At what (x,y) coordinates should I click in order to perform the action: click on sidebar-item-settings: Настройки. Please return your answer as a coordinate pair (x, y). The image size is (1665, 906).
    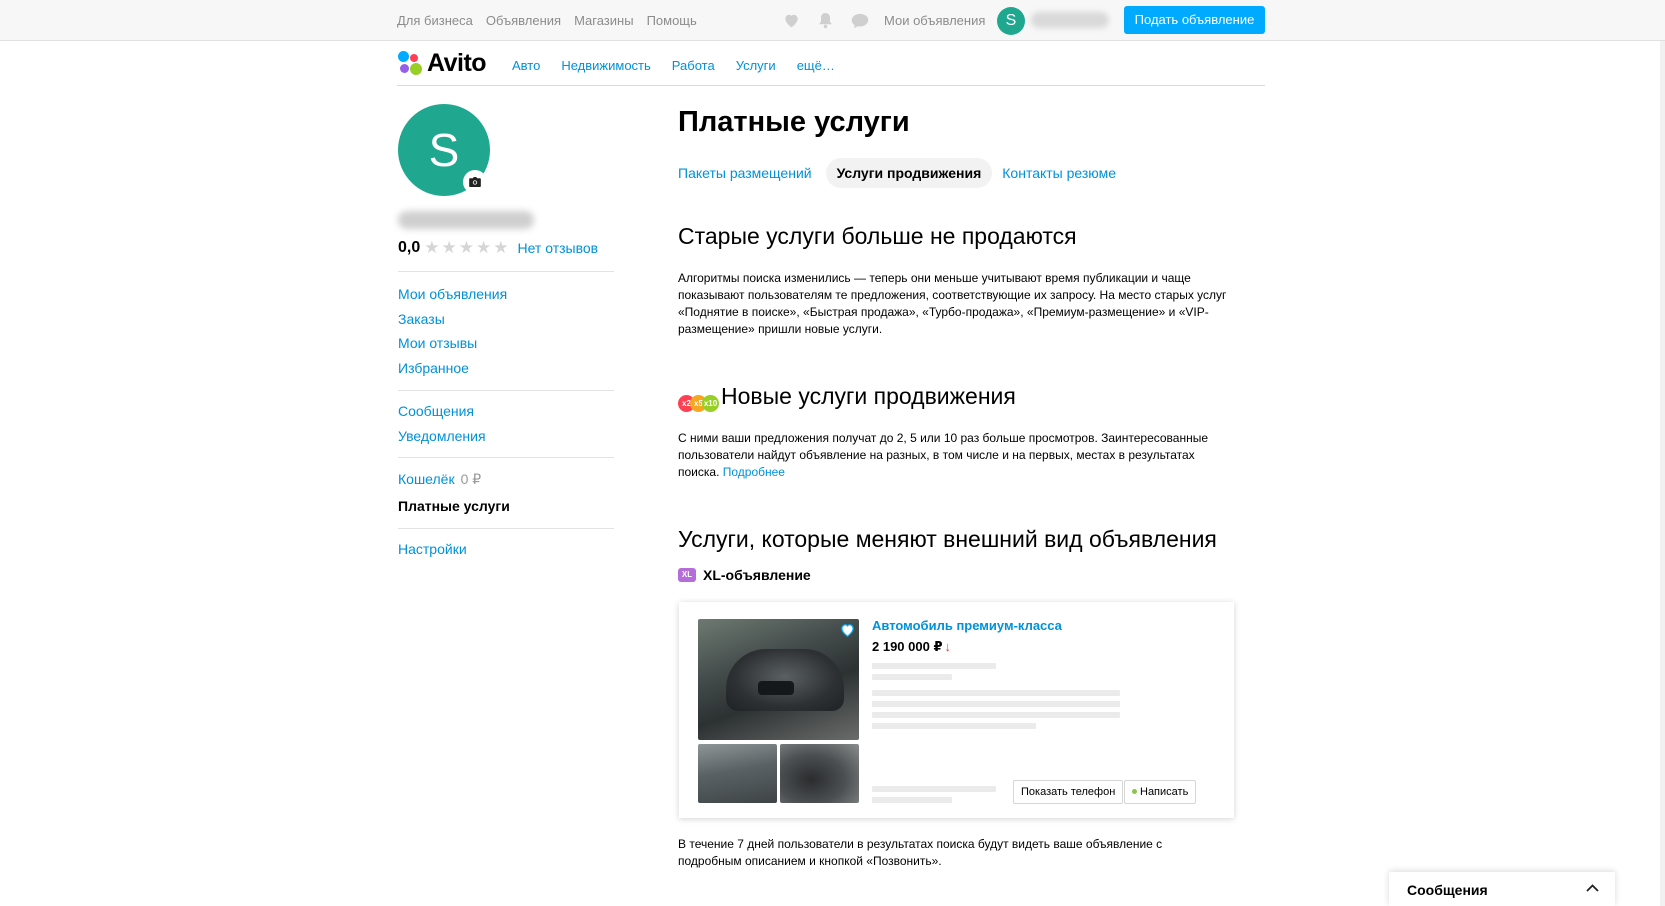
    Looking at the image, I should click on (506, 549).